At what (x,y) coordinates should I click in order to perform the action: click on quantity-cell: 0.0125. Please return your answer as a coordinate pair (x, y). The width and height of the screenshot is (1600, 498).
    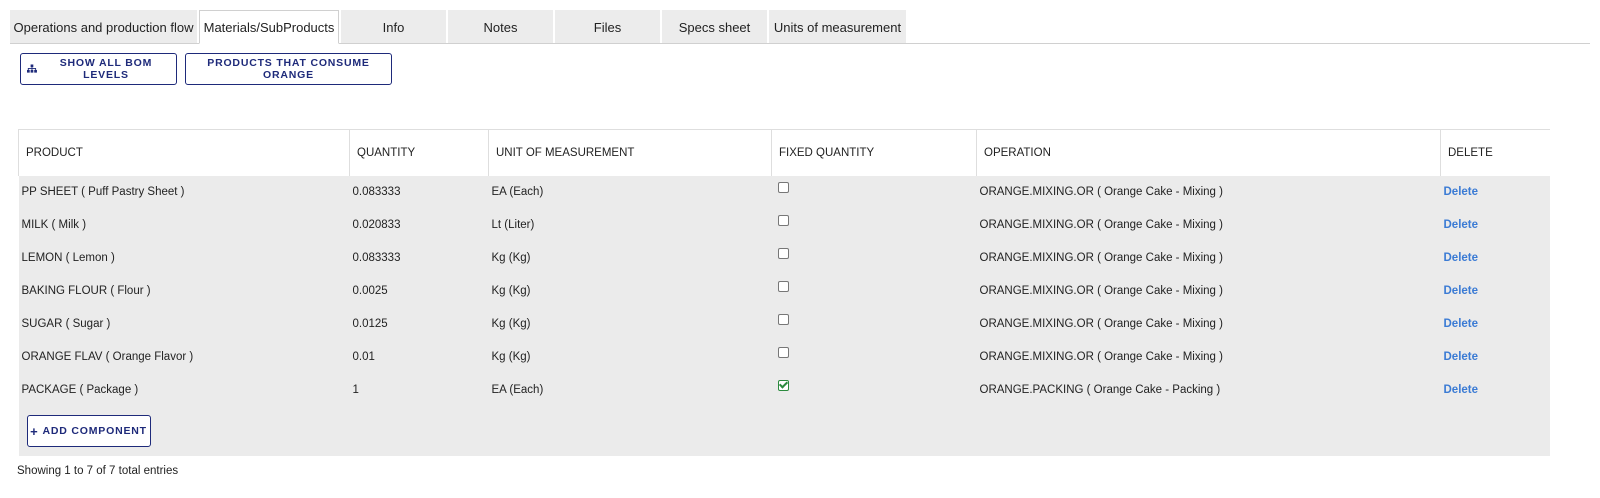
    Looking at the image, I should click on (370, 324).